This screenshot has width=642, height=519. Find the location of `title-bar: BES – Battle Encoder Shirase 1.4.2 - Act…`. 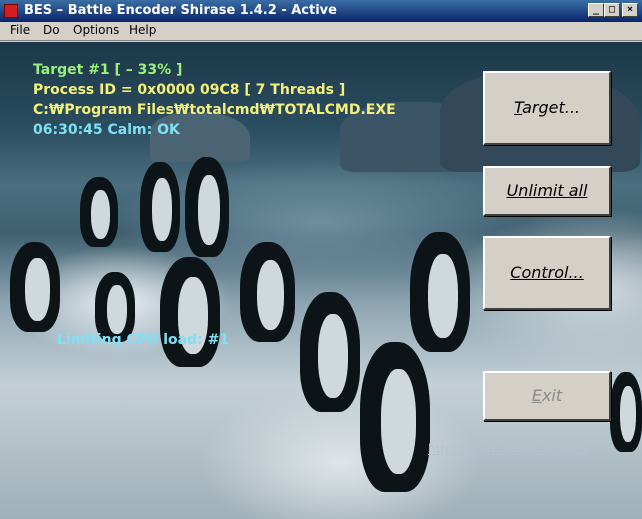

title-bar: BES – Battle Encoder Shirase 1.4.2 - Act… is located at coordinates (321, 11).